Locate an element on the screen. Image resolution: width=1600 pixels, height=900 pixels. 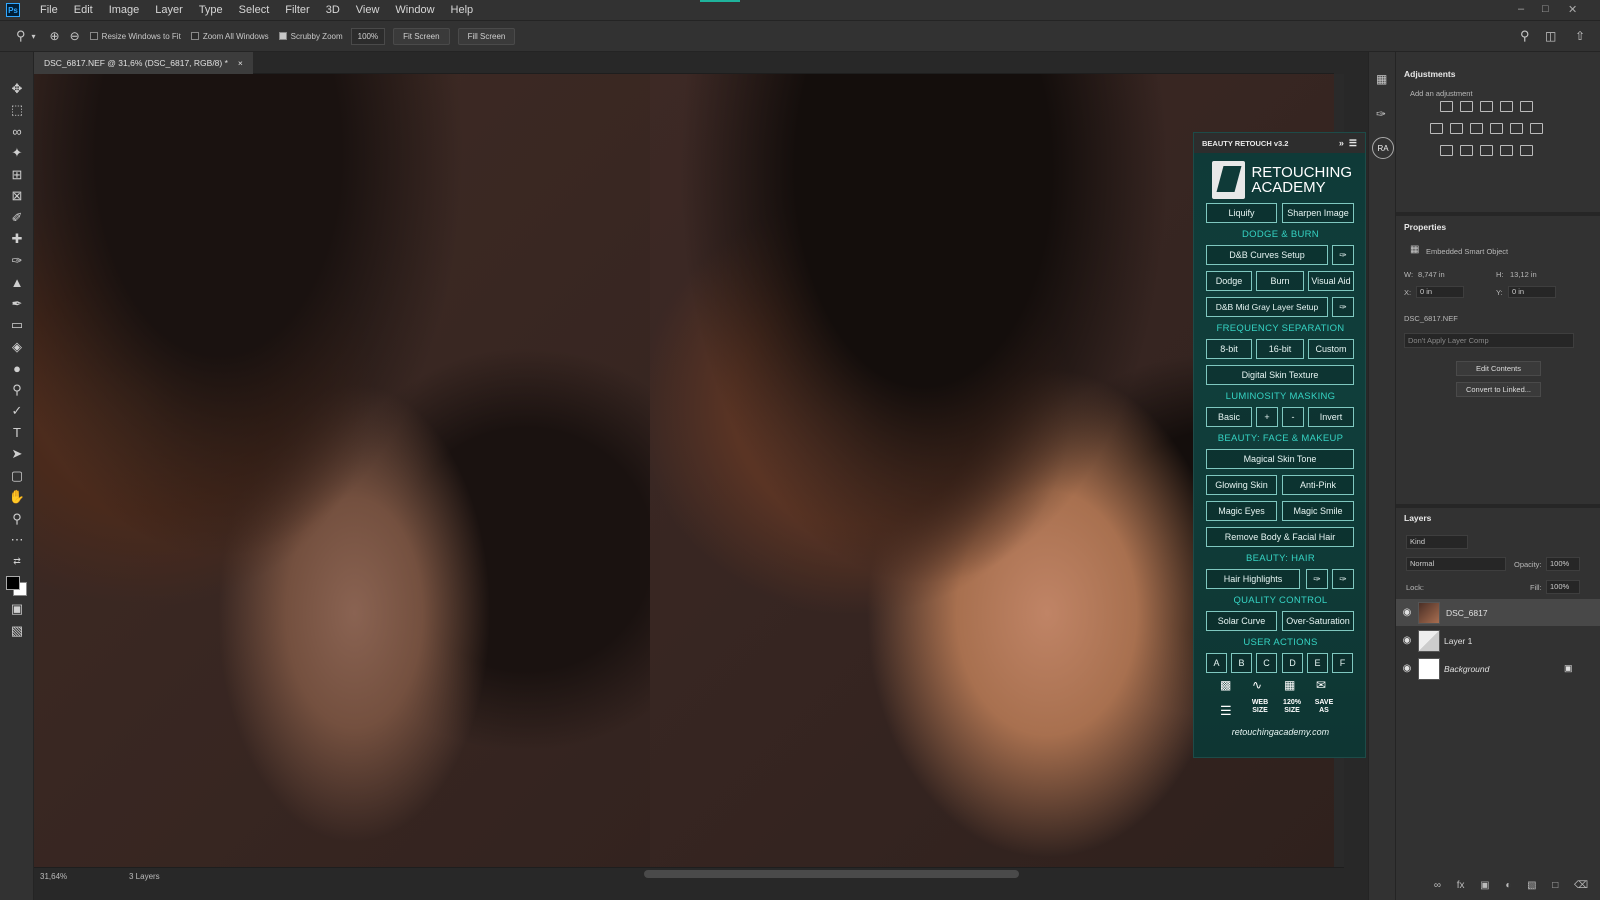
channel-mixer-icon is located at coordinates (1516, 128).